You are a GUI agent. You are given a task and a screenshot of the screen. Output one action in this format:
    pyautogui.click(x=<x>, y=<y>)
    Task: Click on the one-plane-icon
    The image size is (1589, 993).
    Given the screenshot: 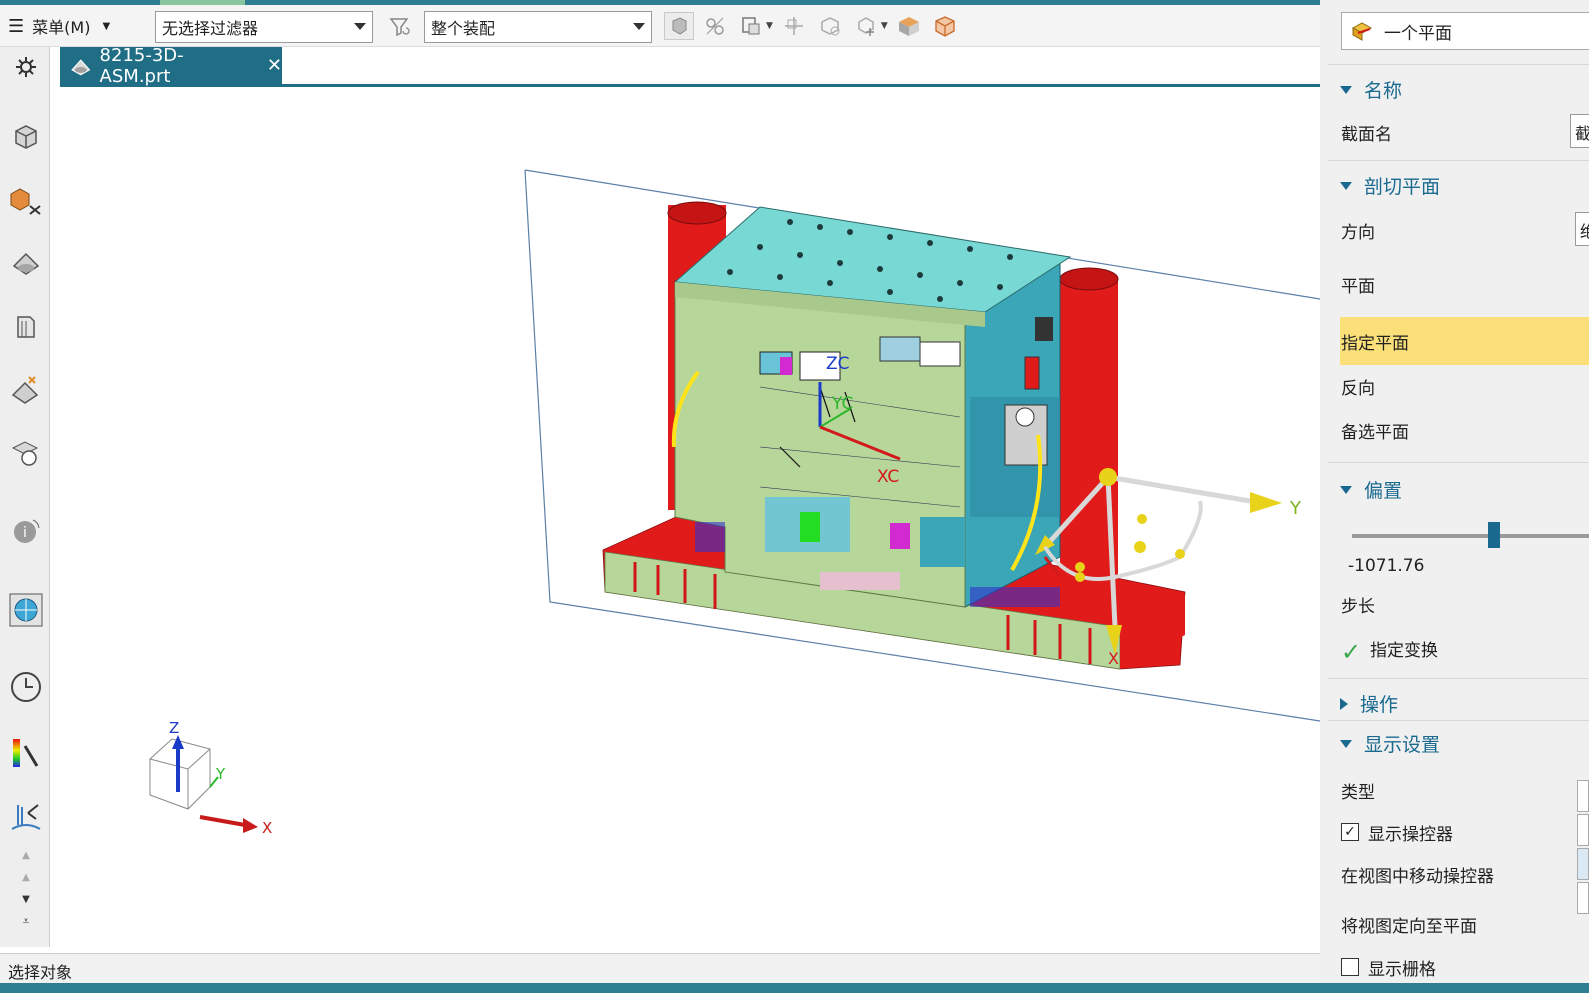 What is the action you would take?
    pyautogui.click(x=1362, y=31)
    